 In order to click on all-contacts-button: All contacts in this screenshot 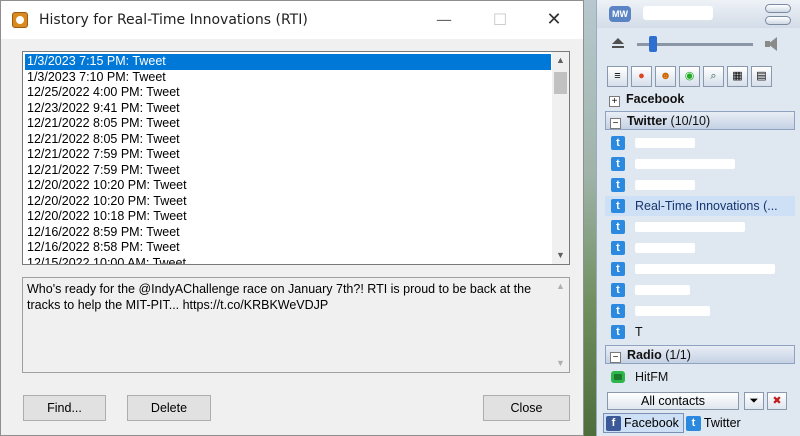, I will do `click(673, 401)`.